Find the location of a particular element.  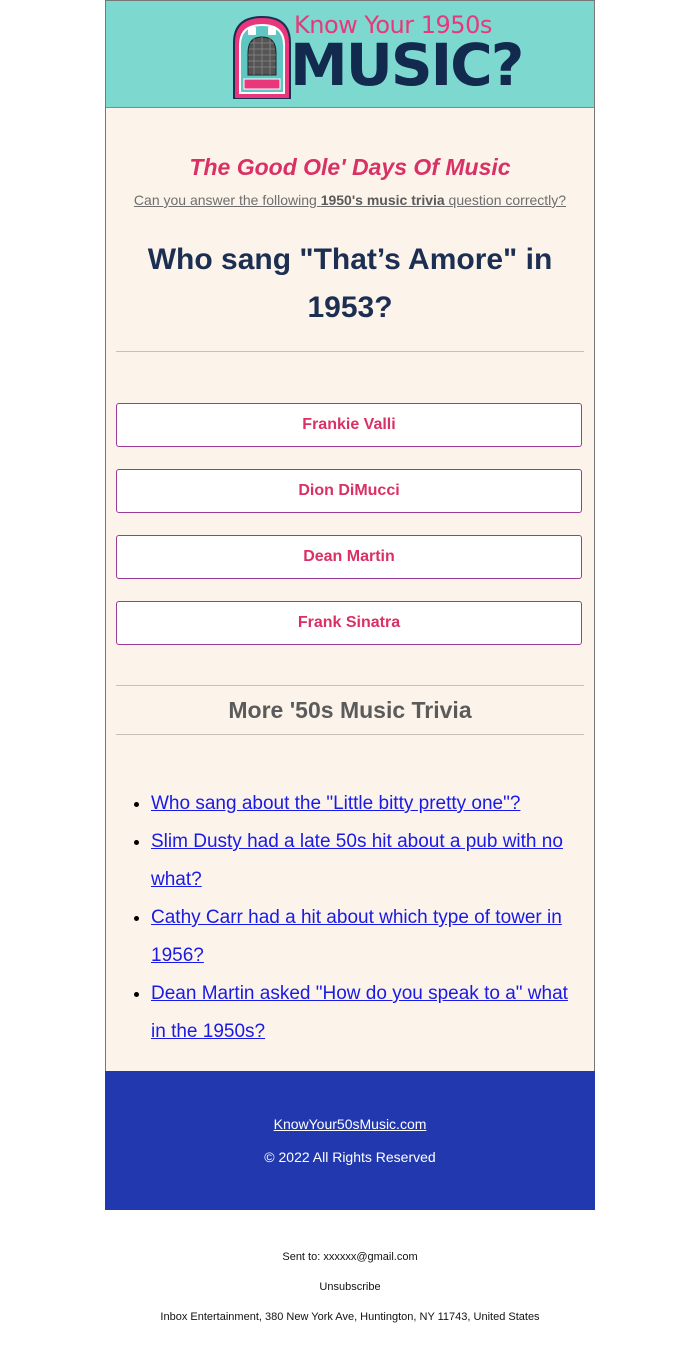

jukebox-icon is located at coordinates (262, 57).